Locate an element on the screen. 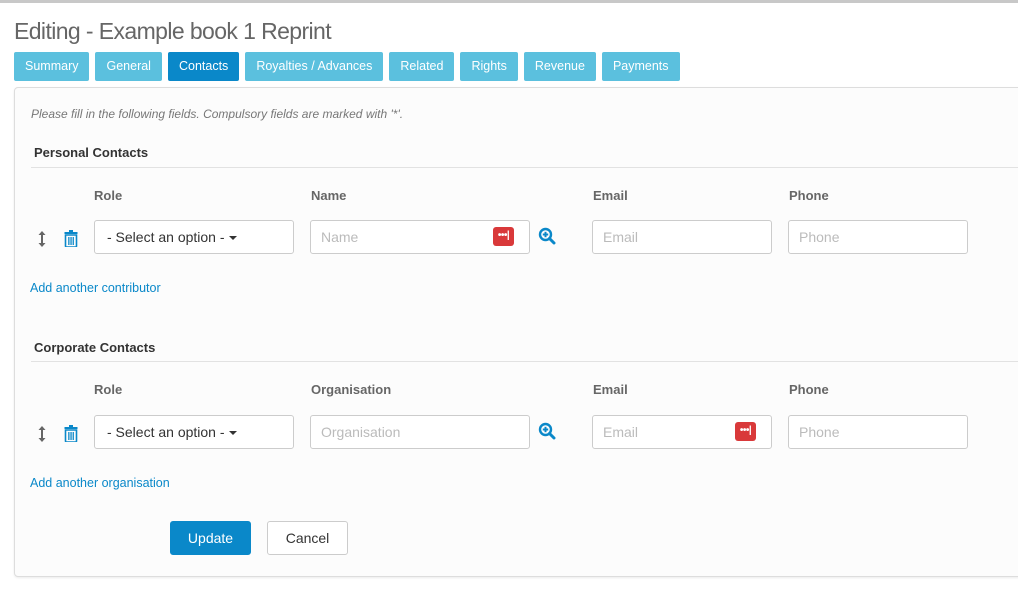 Image resolution: width=1018 pixels, height=610 pixels. personal-email-input: Email is located at coordinates (682, 237).